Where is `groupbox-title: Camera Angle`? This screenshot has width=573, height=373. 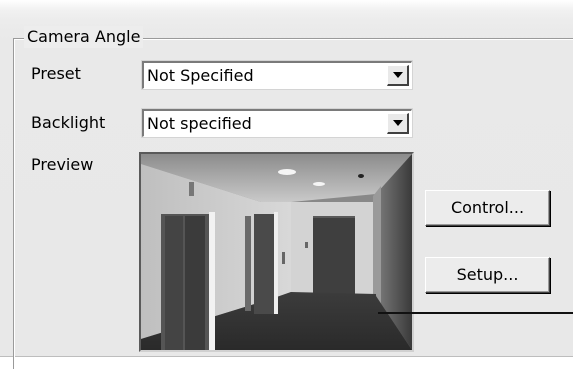
groupbox-title: Camera Angle is located at coordinates (84, 37).